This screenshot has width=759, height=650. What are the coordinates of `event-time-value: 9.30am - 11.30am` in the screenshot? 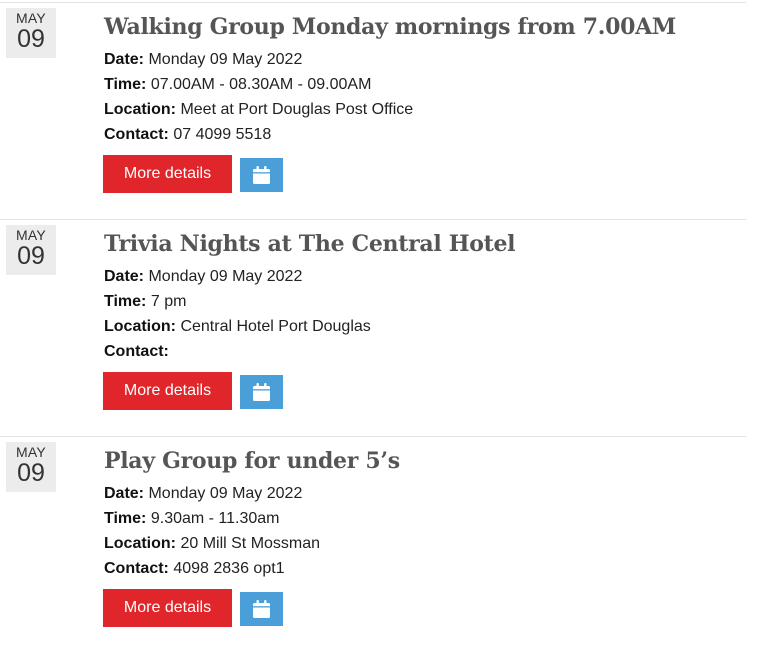 It's located at (215, 518).